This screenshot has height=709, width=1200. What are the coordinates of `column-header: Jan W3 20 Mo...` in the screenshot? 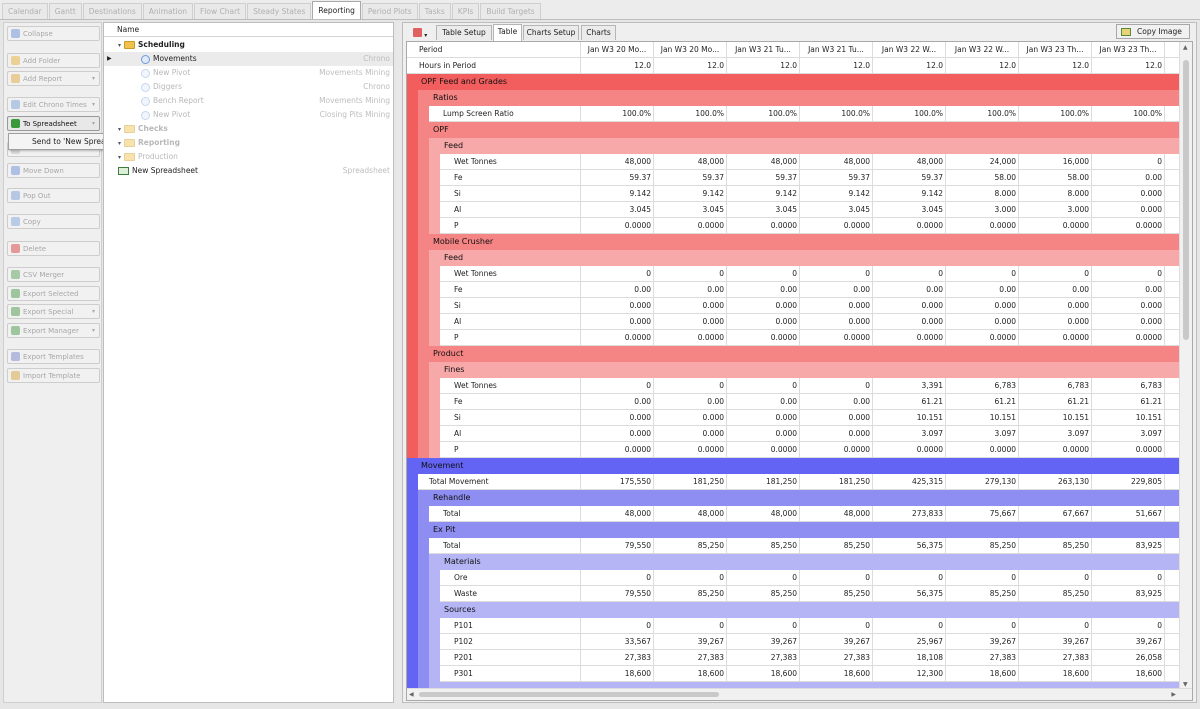 It's located at (690, 50).